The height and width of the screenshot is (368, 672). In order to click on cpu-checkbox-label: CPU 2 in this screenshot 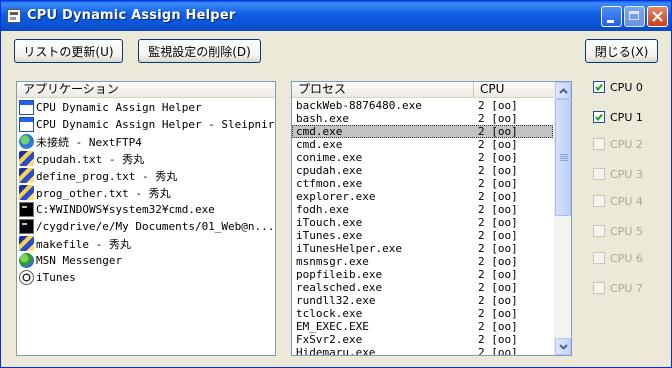, I will do `click(626, 144)`.